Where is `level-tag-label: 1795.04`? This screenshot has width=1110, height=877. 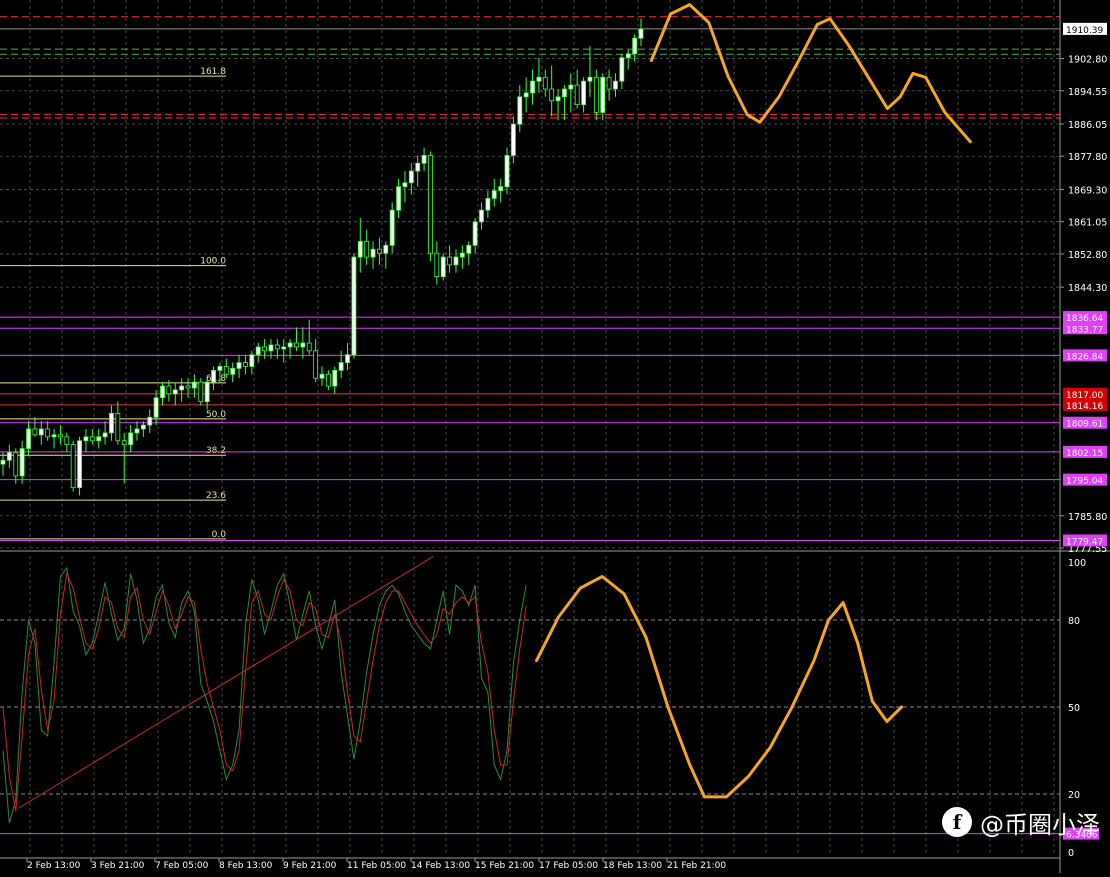
level-tag-label: 1795.04 is located at coordinates (1084, 482).